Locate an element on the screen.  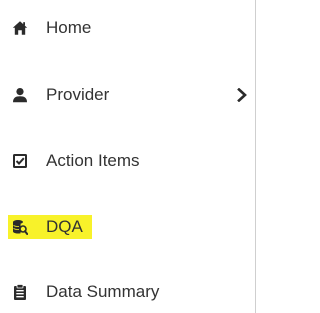
sidebar-item-provider: Provider is located at coordinates (127, 95).